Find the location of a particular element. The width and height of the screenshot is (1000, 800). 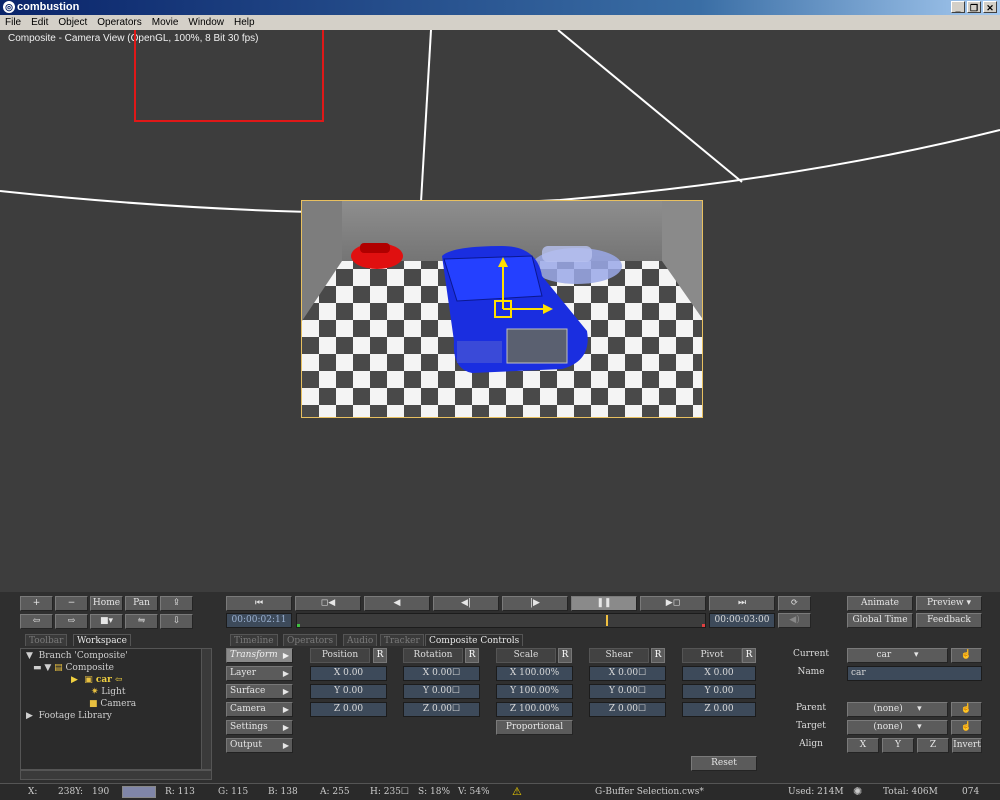

menu-help: Help is located at coordinates (244, 22).